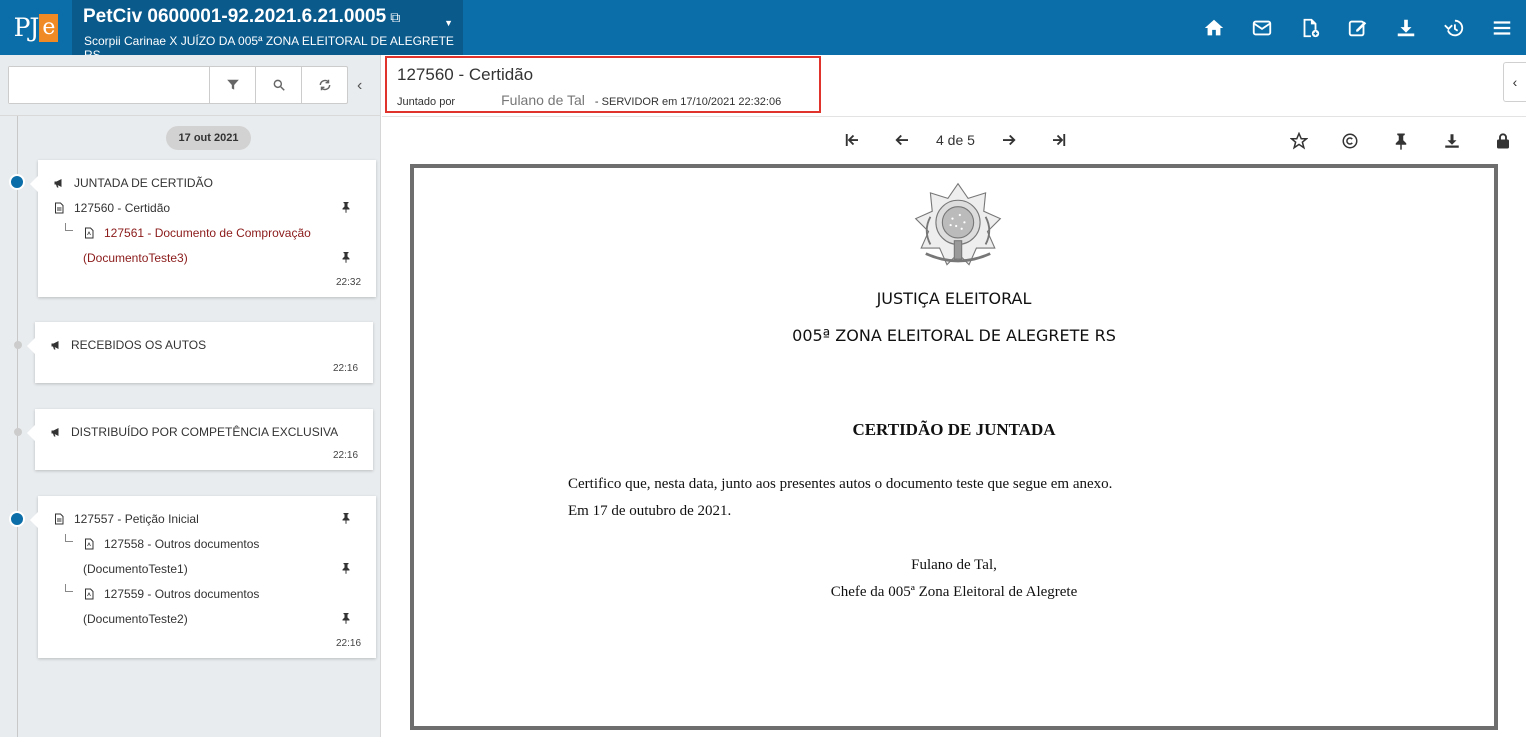 Image resolution: width=1526 pixels, height=737 pixels. What do you see at coordinates (954, 298) in the screenshot?
I see `organization-name: JUSTIÇA ELEITORAL` at bounding box center [954, 298].